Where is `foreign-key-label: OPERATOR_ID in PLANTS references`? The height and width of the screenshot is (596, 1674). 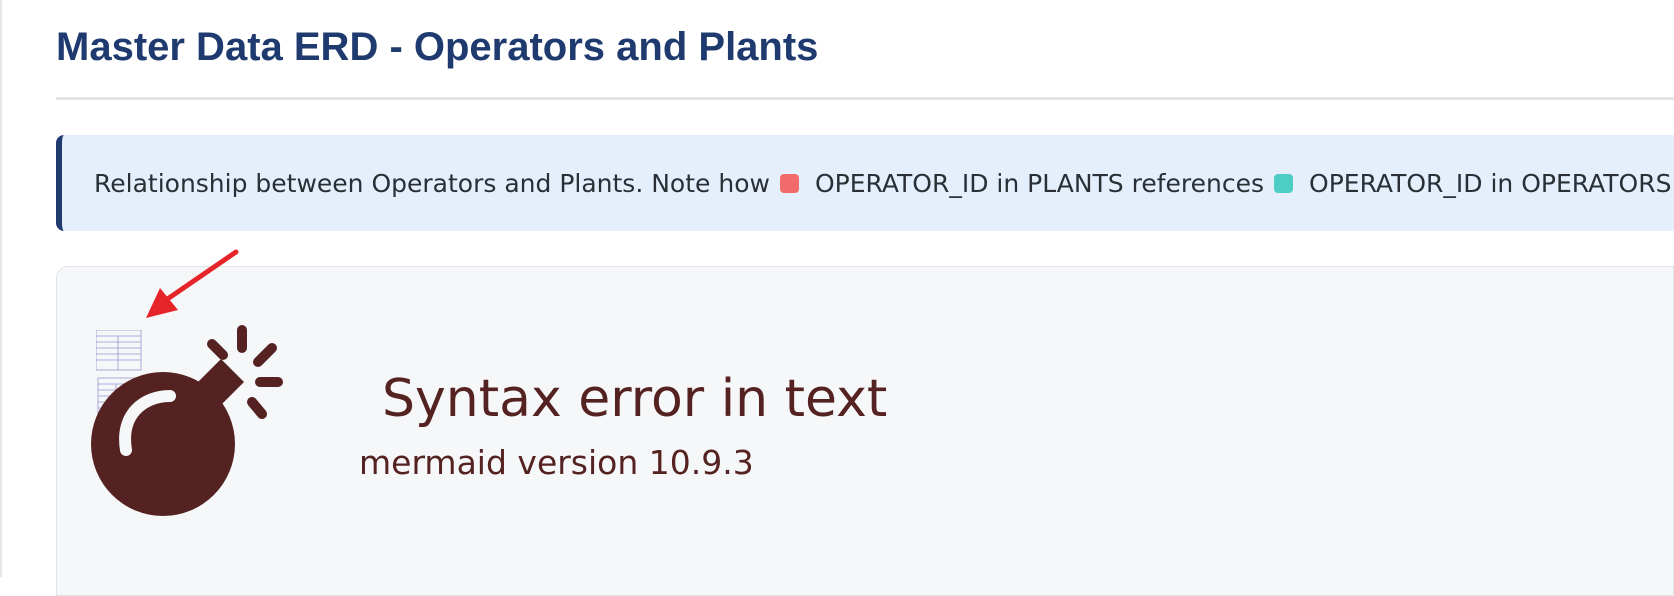
foreign-key-label: OPERATOR_ID in PLANTS references is located at coordinates (1039, 183).